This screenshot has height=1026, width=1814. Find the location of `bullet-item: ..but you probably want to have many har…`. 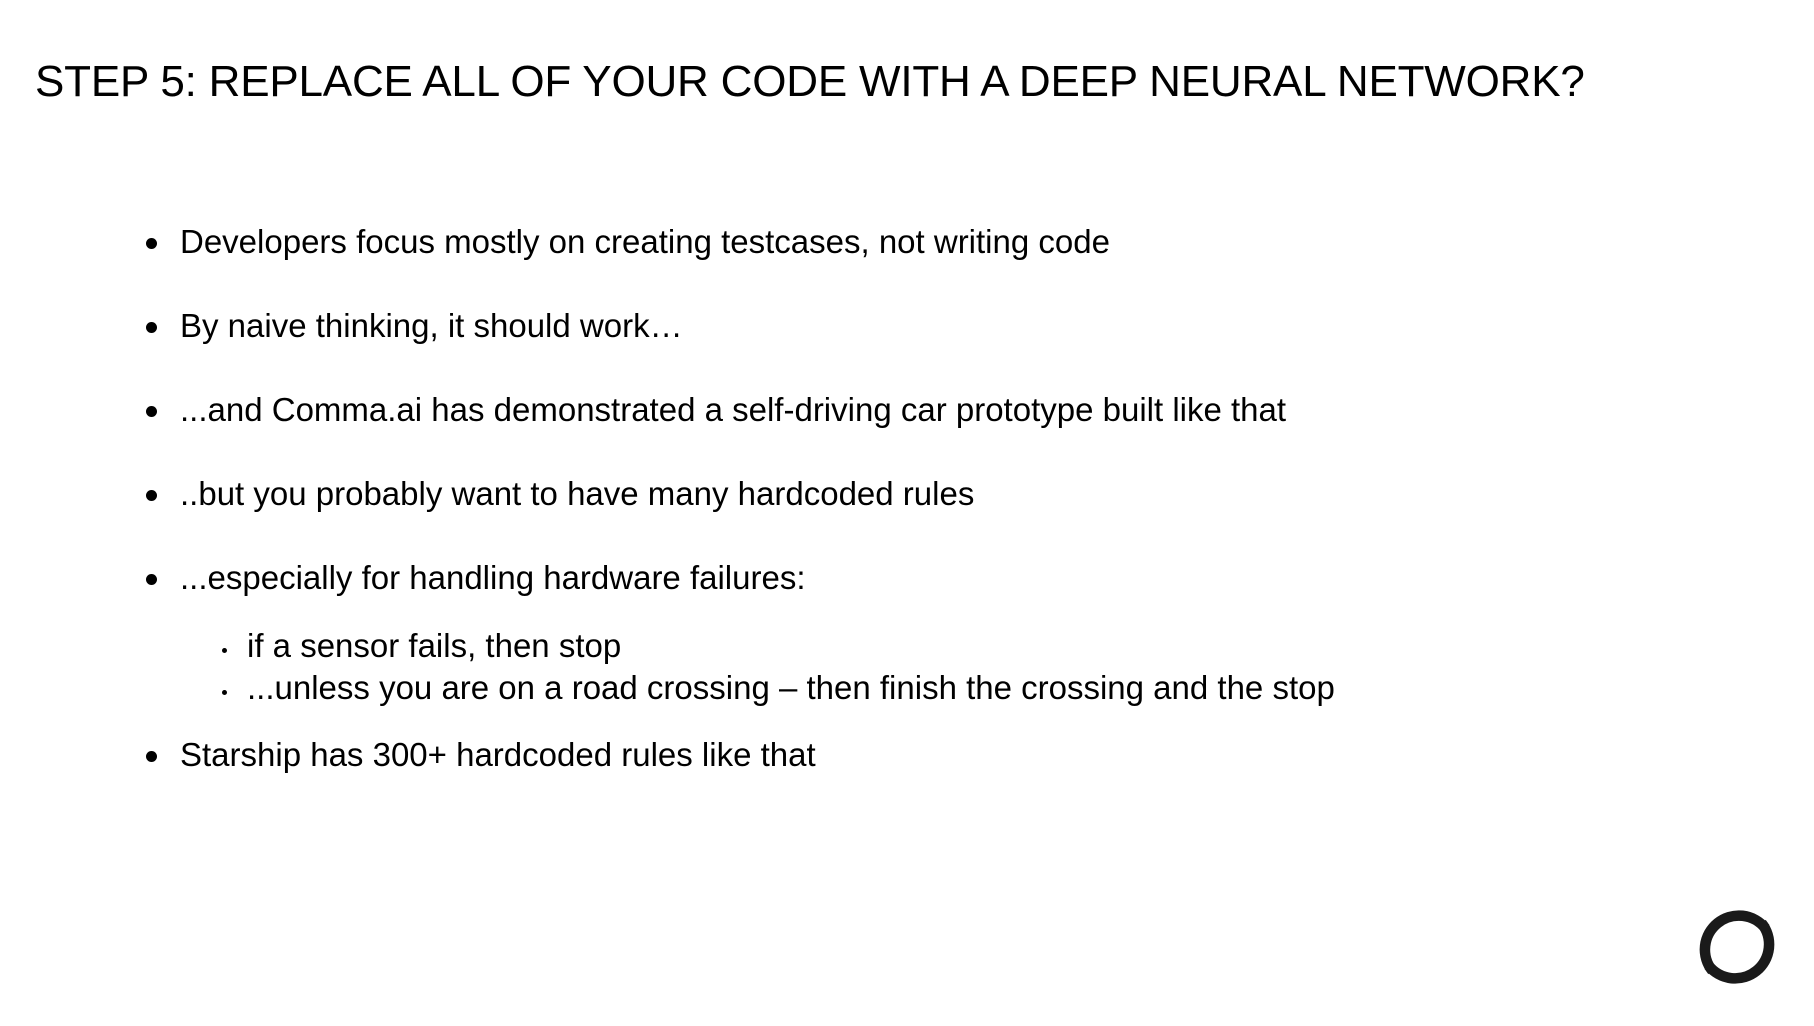

bullet-item: ..but you probably want to have many har… is located at coordinates (739, 494).